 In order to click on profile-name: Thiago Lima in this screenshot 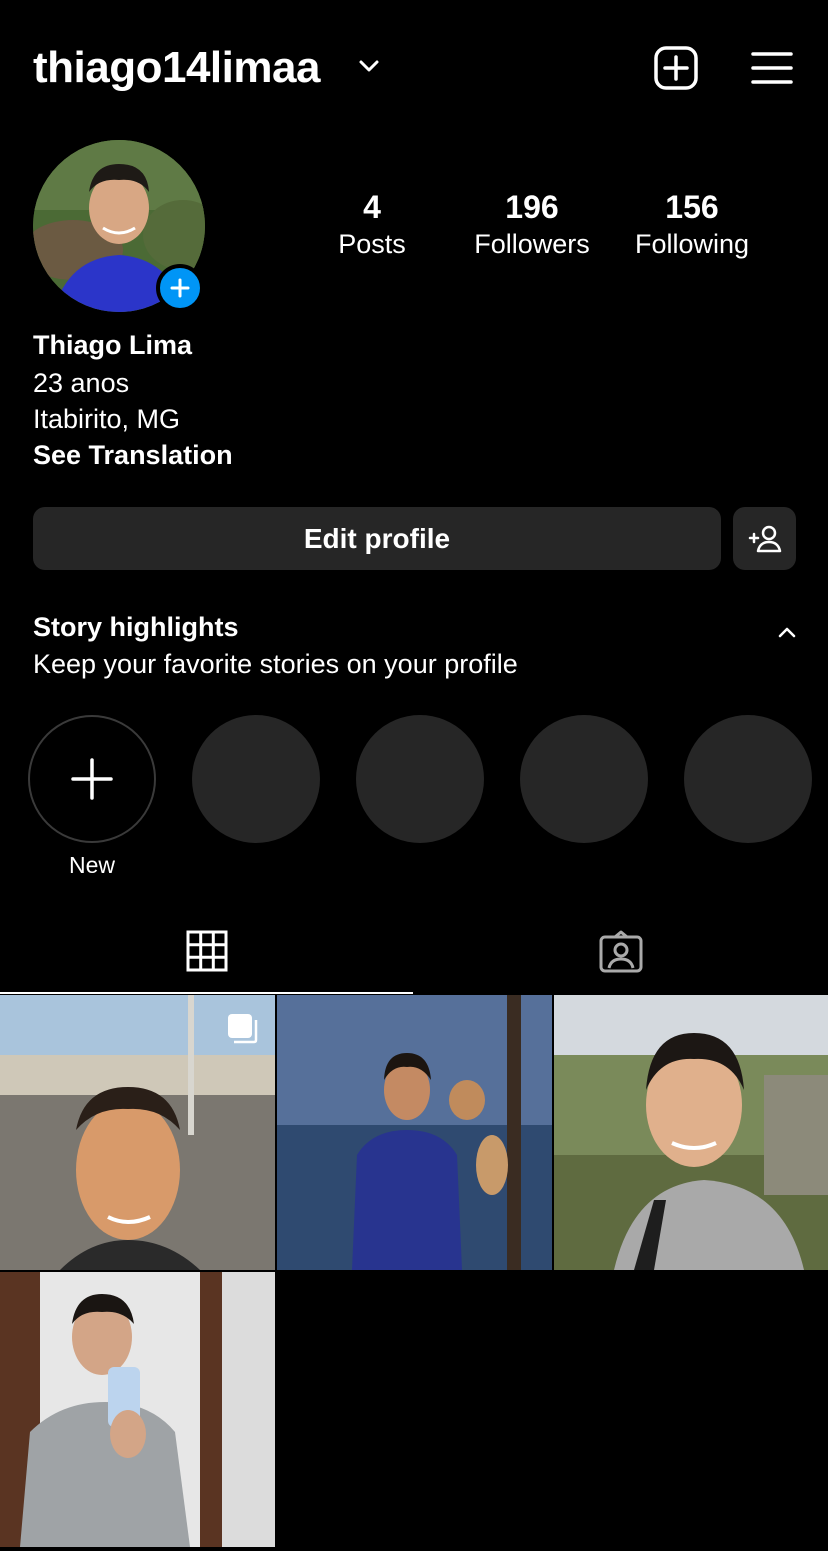, I will do `click(113, 345)`.